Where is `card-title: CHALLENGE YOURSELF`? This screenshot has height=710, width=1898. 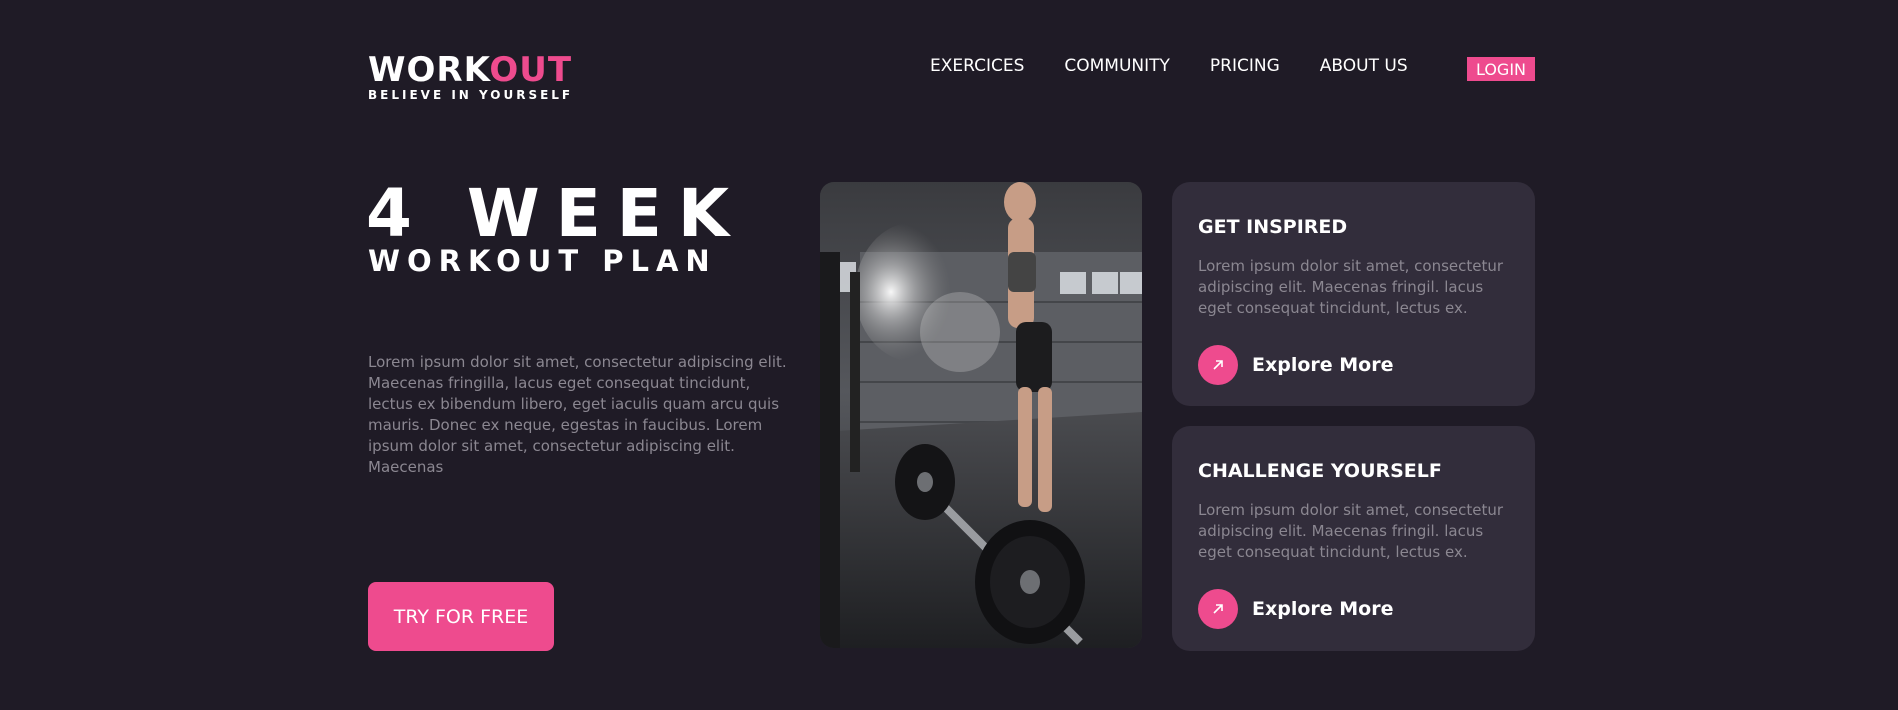
card-title: CHALLENGE YOURSELF is located at coordinates (1320, 471).